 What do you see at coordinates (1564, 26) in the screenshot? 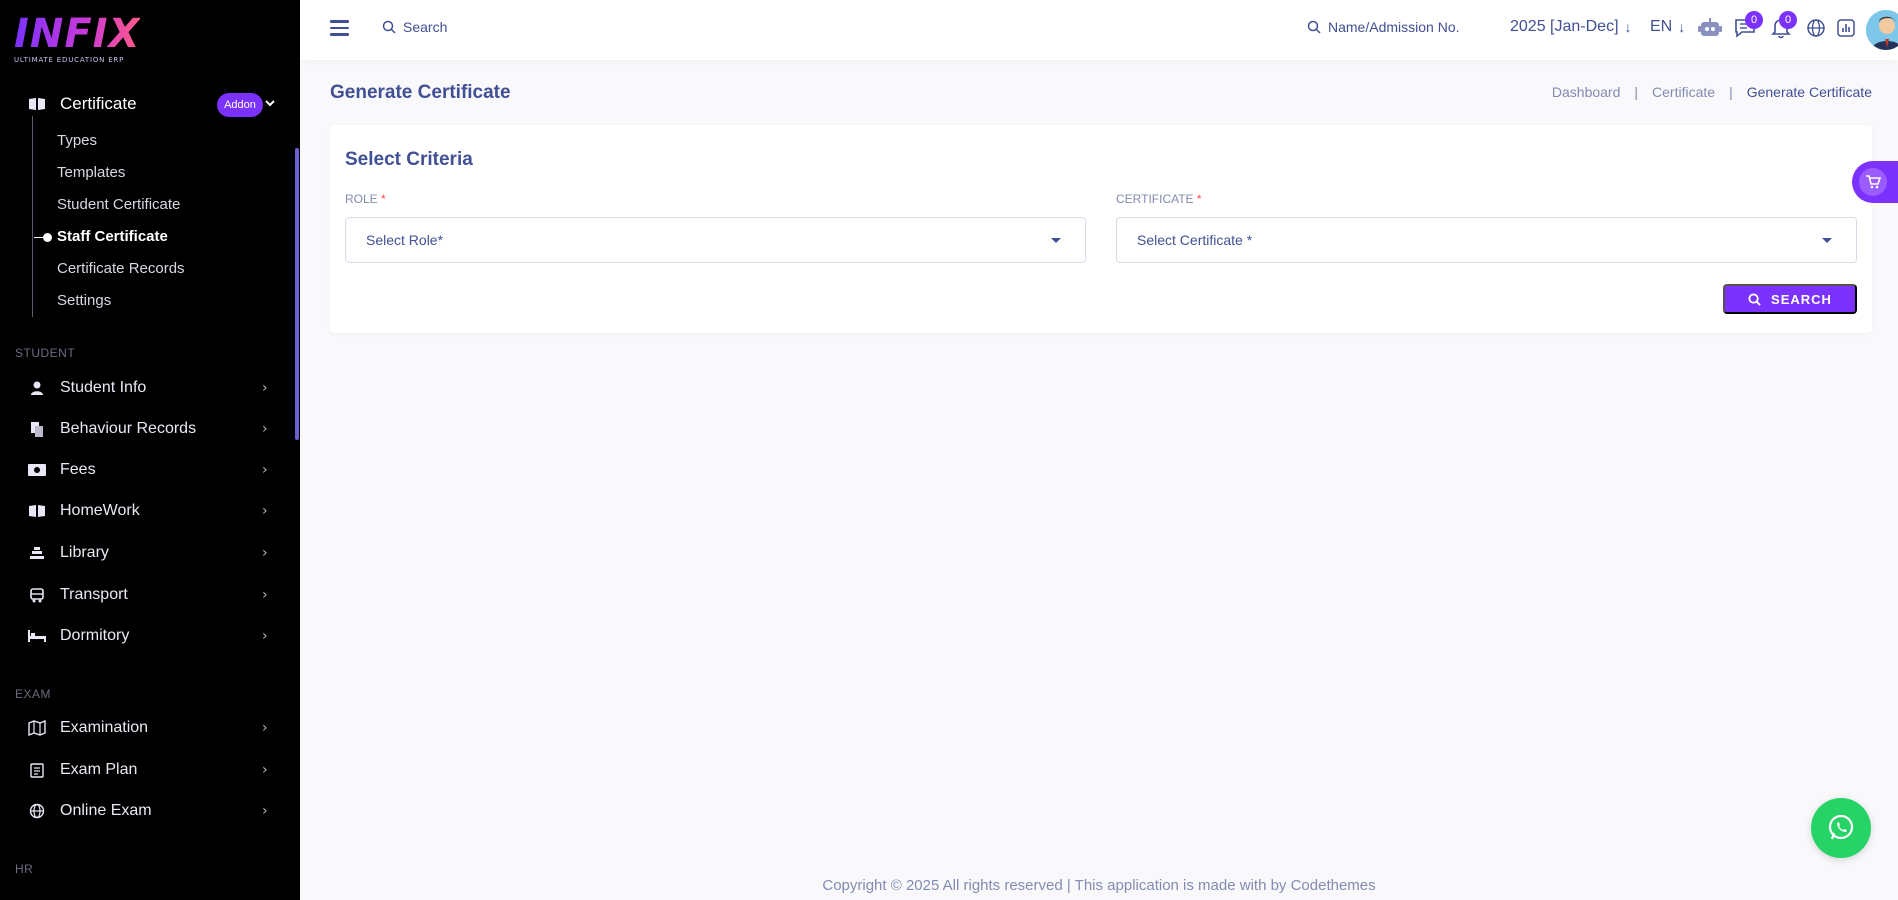
I see `academic-year-value: 2025 [Jan-Dec]` at bounding box center [1564, 26].